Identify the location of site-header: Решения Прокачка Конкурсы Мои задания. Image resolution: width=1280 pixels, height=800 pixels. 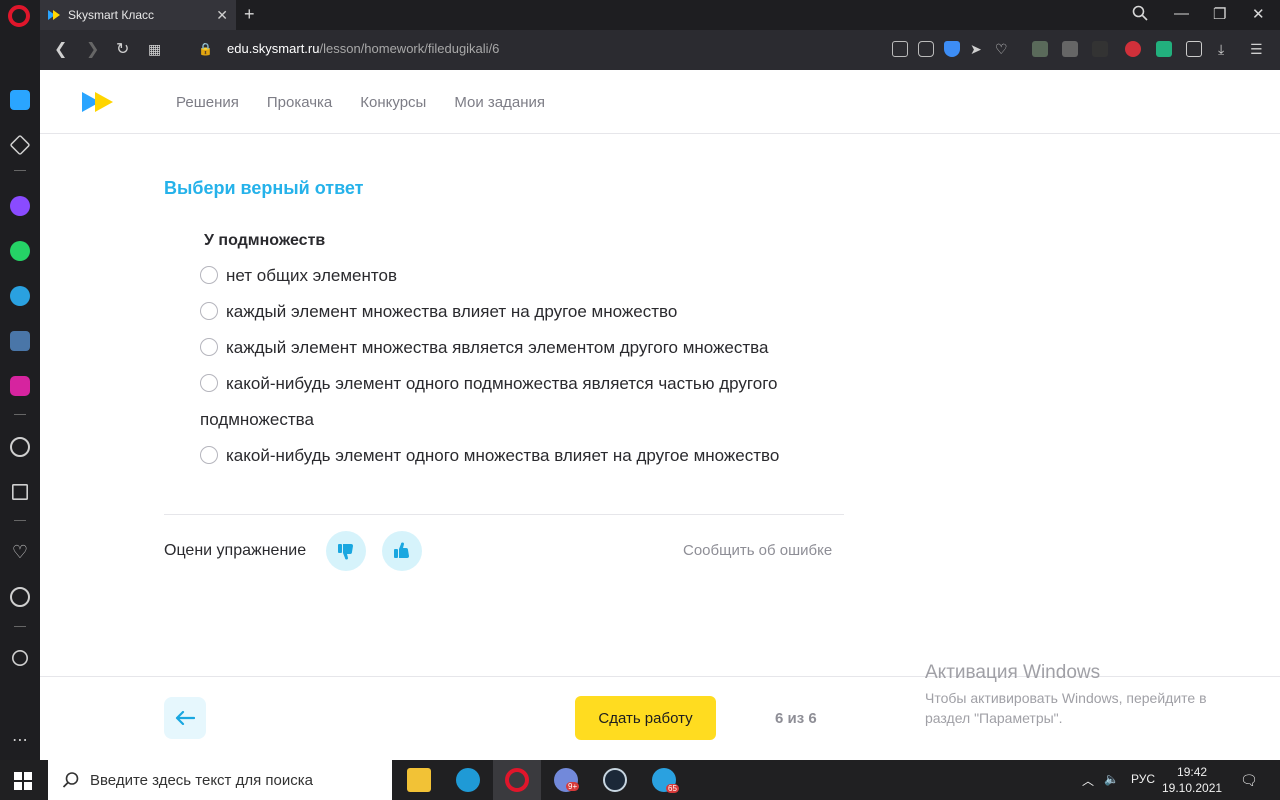
(660, 102).